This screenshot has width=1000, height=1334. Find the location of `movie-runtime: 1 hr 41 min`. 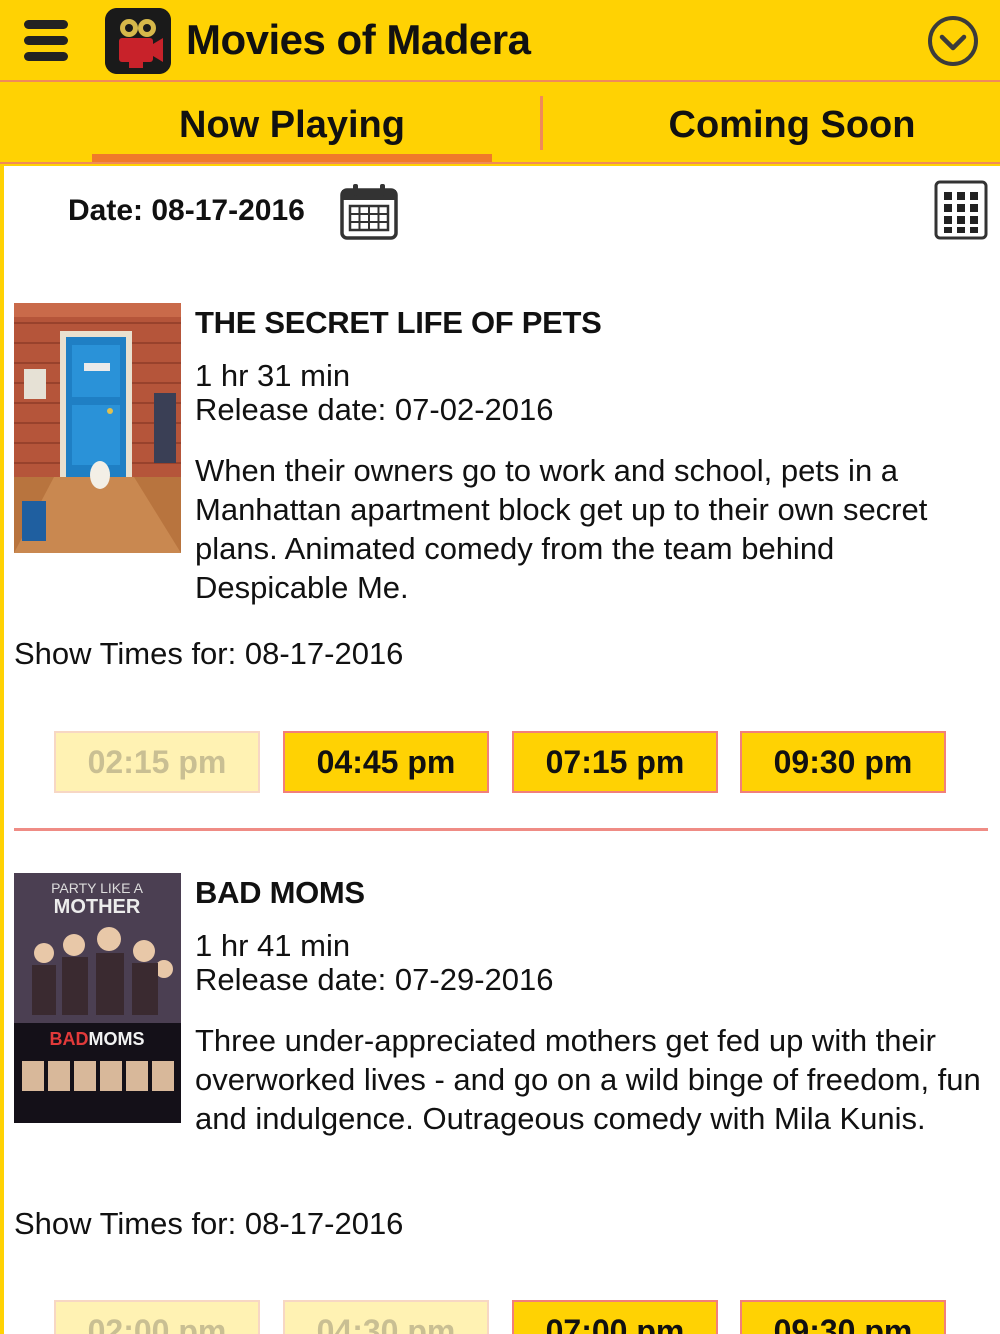

movie-runtime: 1 hr 41 min is located at coordinates (273, 945).